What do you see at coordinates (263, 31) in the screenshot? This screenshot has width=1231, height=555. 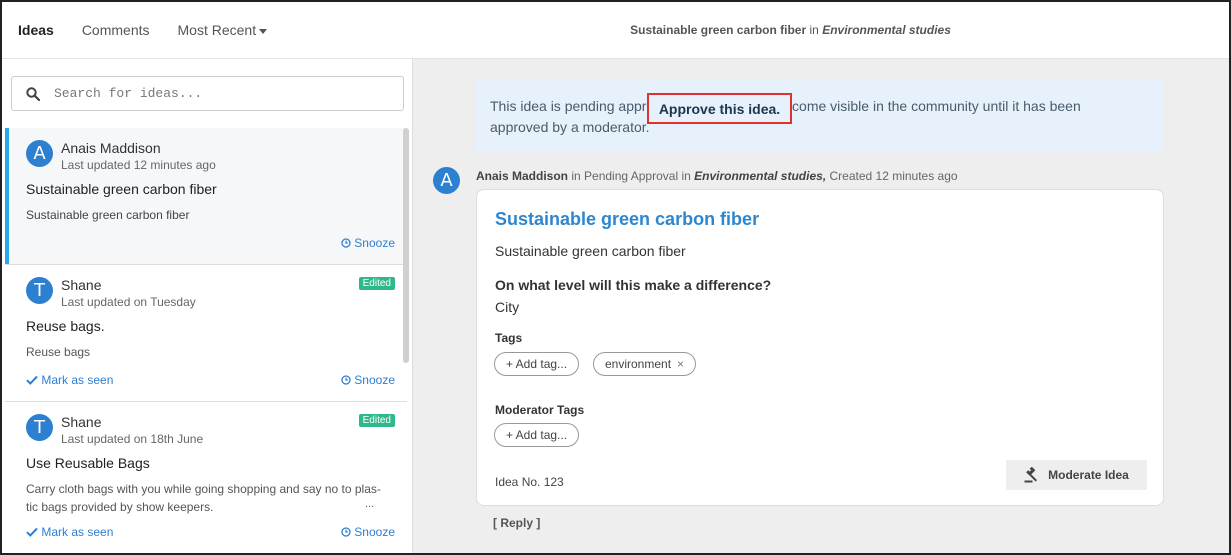 I see `chevron-down-icon` at bounding box center [263, 31].